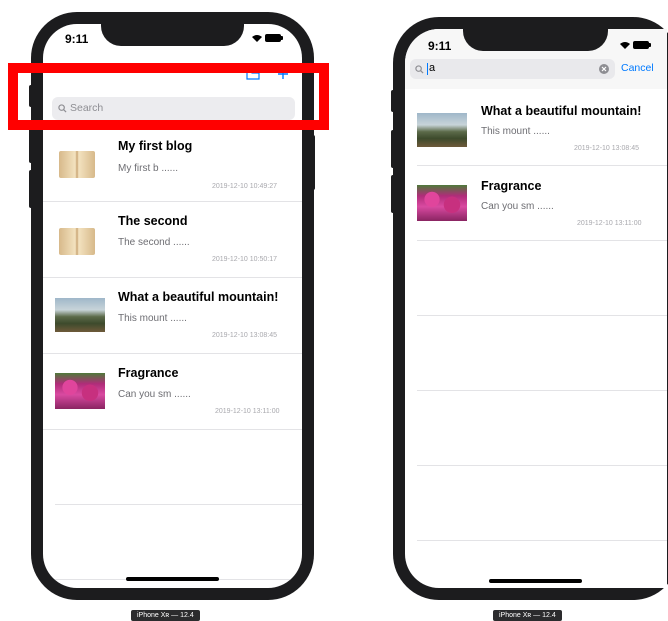 Image resolution: width=668 pixels, height=621 pixels. I want to click on post-date: 2019-12-10 10:50:17, so click(244, 259).